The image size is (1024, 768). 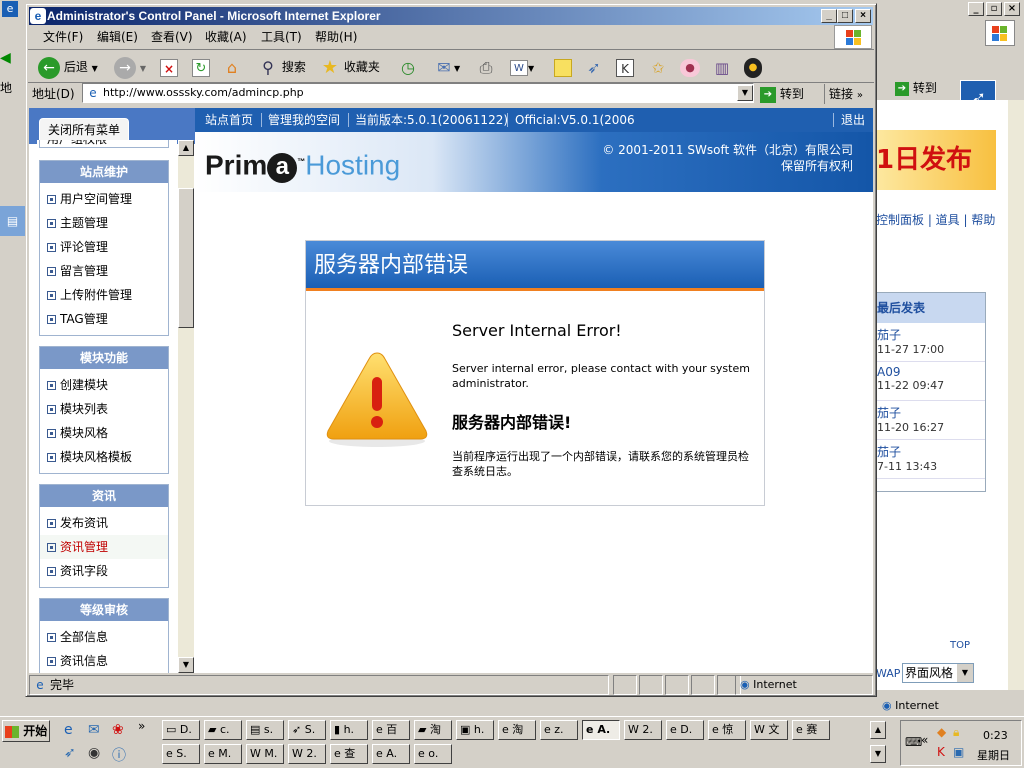 I want to click on tool-books-button: ▥, so click(x=724, y=67).